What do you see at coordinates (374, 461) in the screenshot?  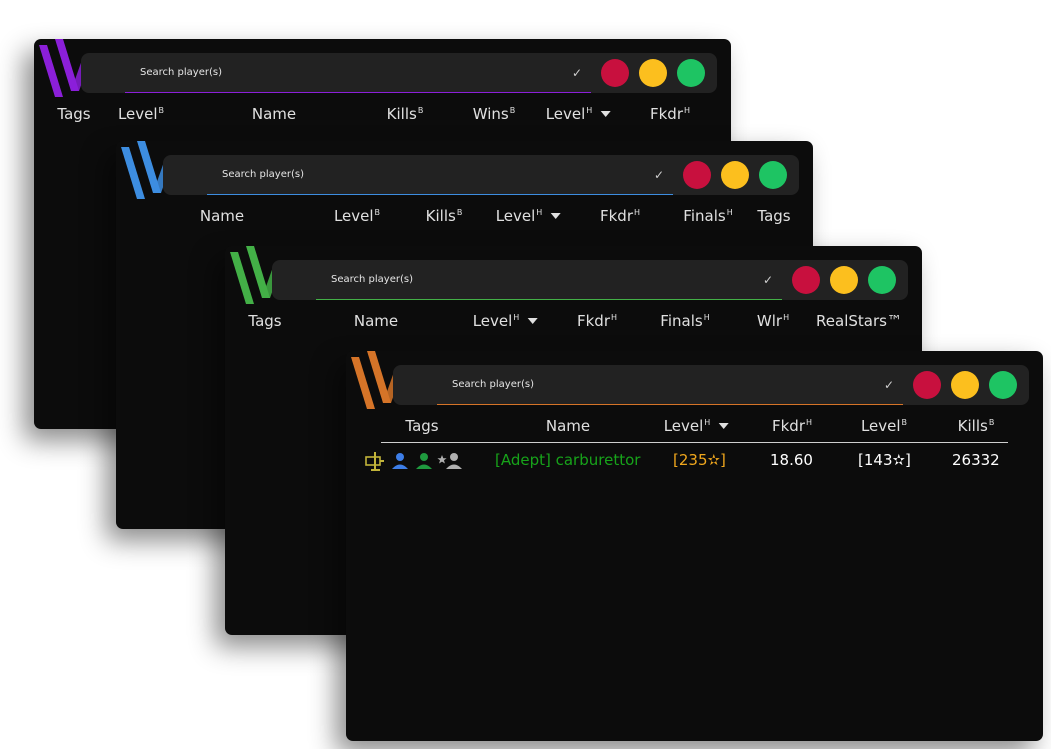 I see `sword-stand-icon` at bounding box center [374, 461].